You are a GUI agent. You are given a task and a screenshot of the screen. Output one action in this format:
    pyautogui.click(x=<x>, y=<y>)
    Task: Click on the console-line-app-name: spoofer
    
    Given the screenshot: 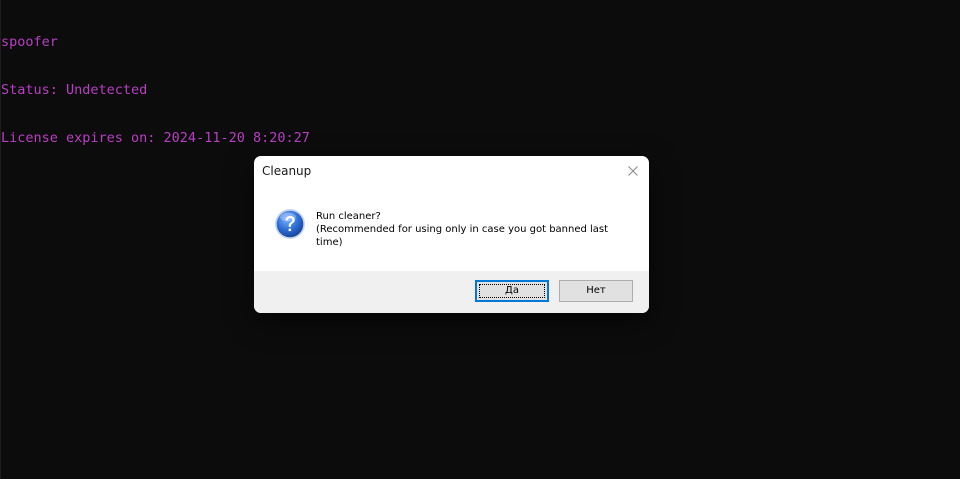 What is the action you would take?
    pyautogui.click(x=29, y=42)
    